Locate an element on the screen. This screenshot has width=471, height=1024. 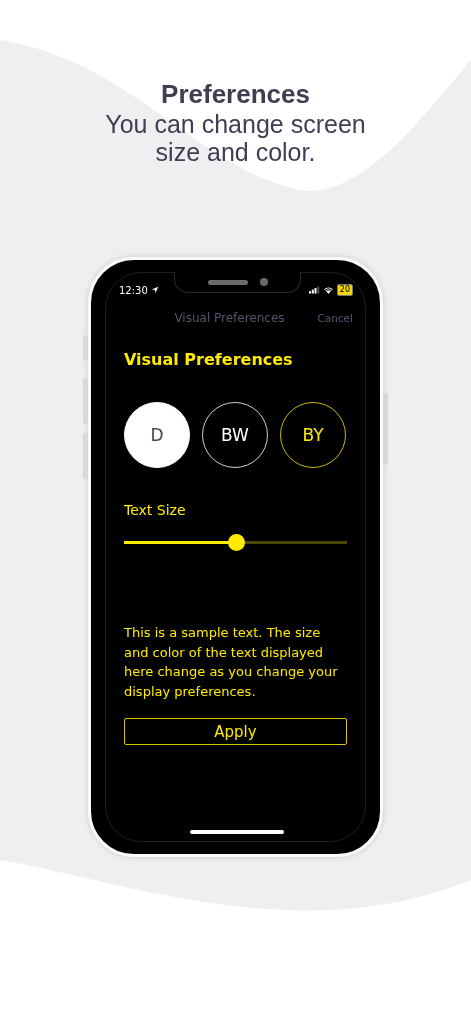
nav-title: Visual Preferences is located at coordinates (229, 318).